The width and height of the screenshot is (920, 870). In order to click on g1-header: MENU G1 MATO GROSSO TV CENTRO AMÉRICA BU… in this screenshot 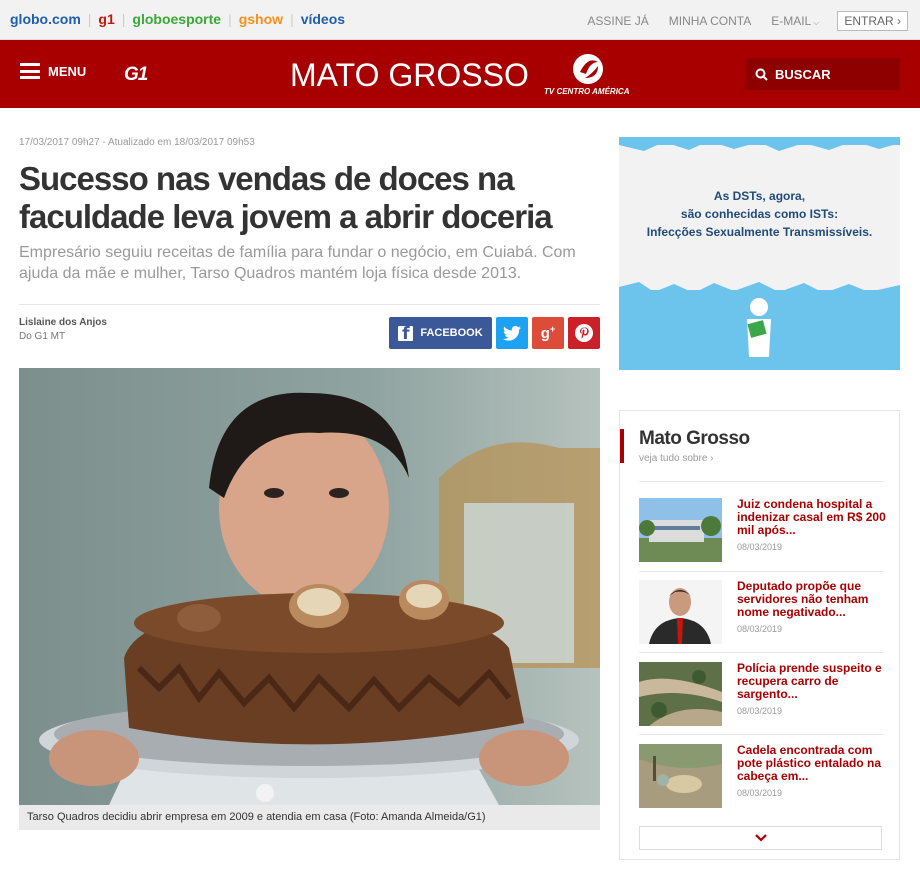, I will do `click(460, 74)`.